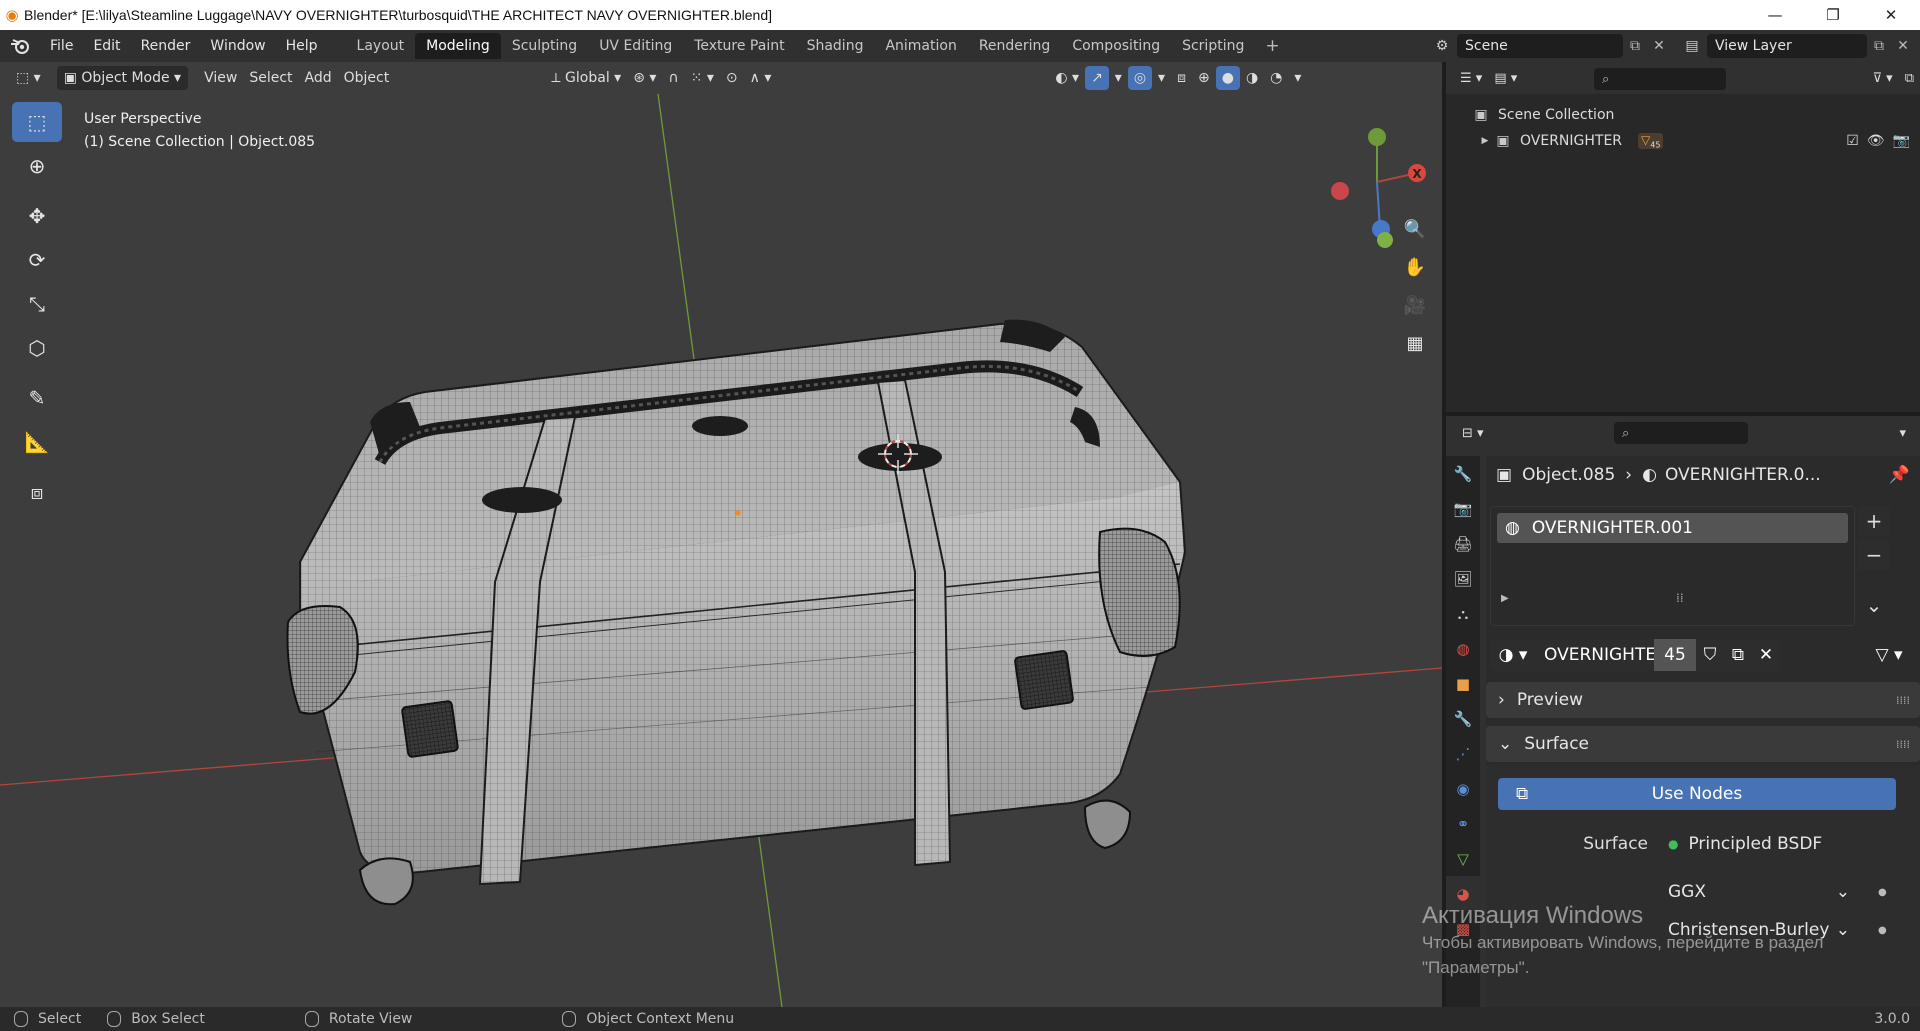  I want to click on gizmo-toggle-icon: ↗, so click(1097, 78).